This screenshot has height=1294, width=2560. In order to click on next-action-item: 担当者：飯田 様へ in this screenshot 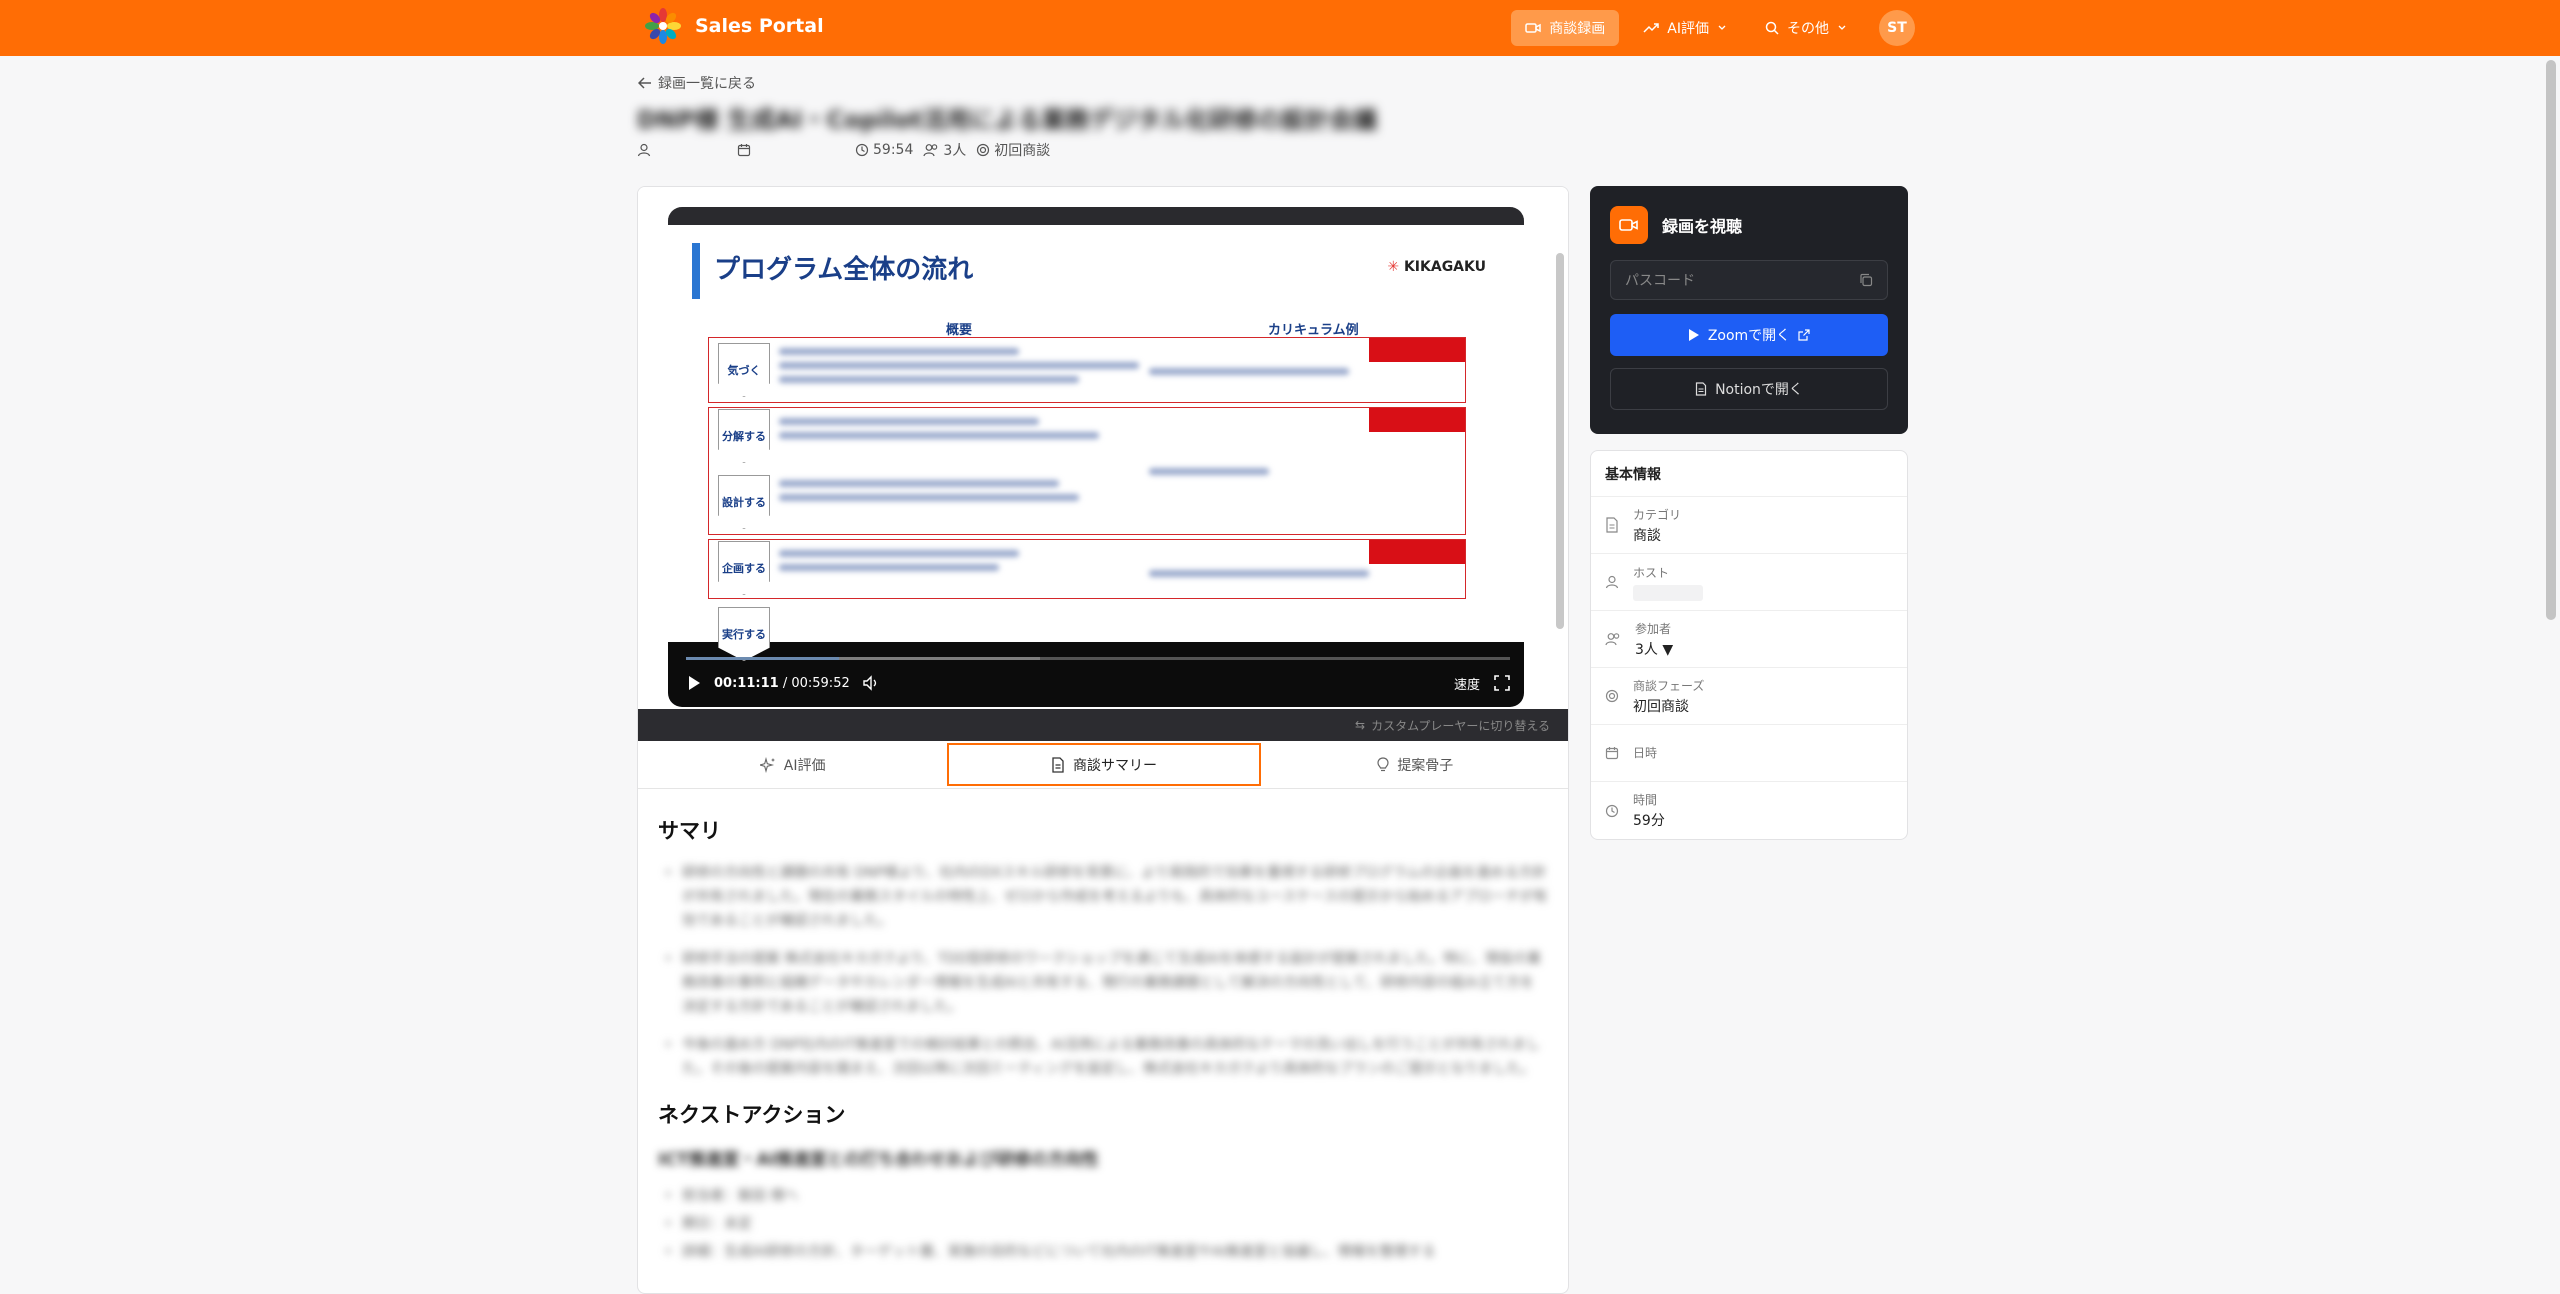, I will do `click(1103, 1196)`.